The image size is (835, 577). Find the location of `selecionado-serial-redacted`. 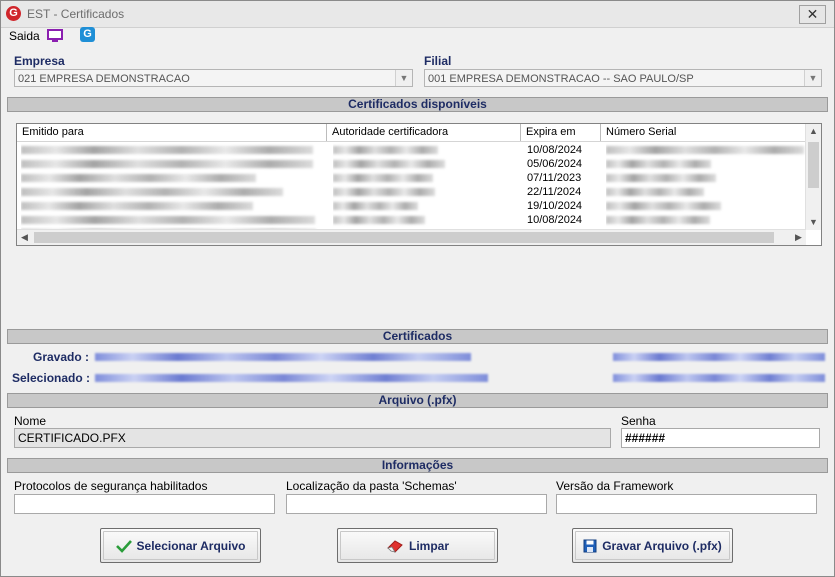

selecionado-serial-redacted is located at coordinates (719, 378).